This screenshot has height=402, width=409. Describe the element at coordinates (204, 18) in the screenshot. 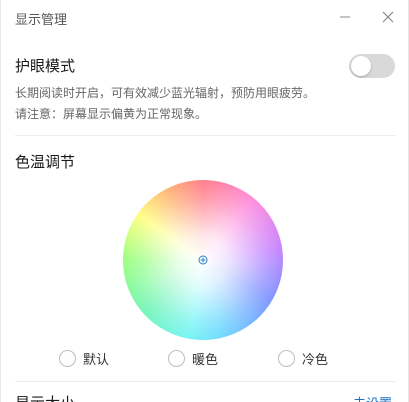

I see `title-bar: 显示管理` at that location.